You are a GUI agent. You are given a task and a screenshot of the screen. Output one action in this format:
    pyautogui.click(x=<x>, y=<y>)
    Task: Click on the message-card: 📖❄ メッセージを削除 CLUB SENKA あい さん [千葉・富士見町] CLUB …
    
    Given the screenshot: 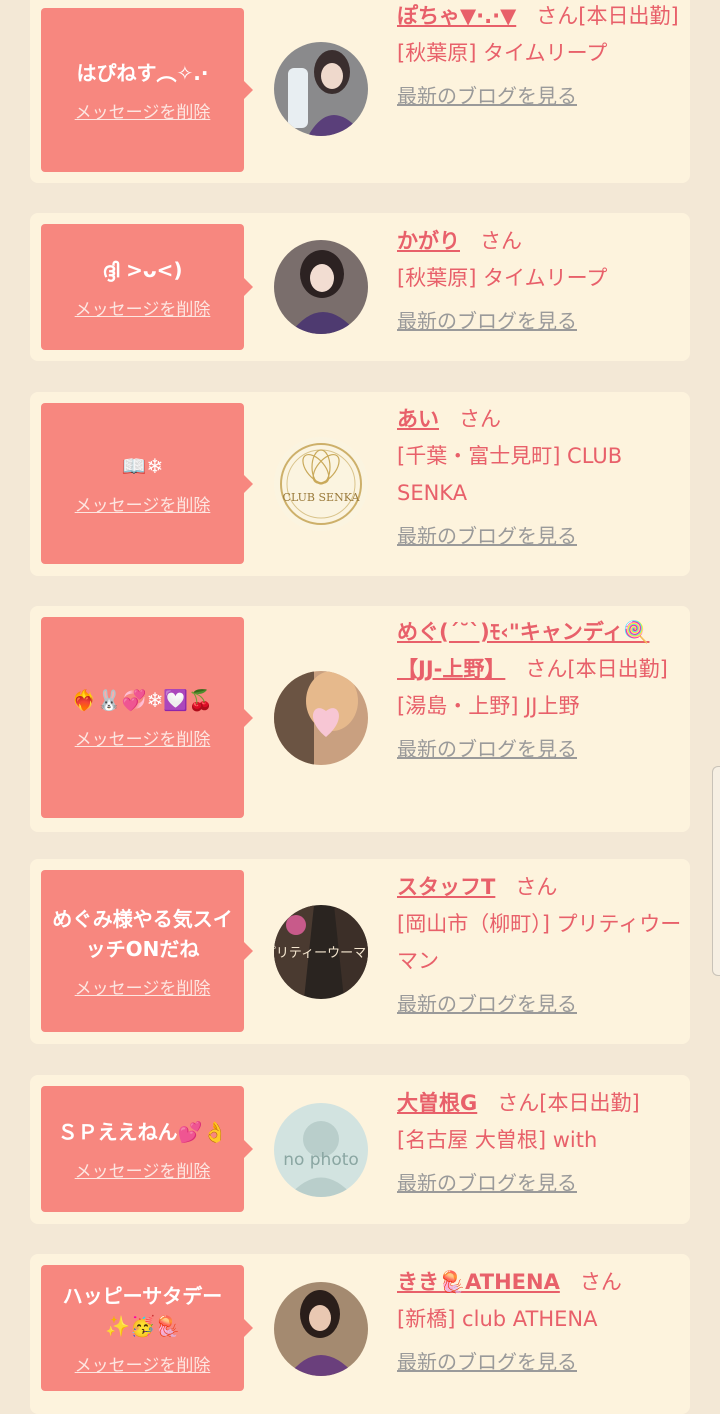 What is the action you would take?
    pyautogui.click(x=360, y=484)
    